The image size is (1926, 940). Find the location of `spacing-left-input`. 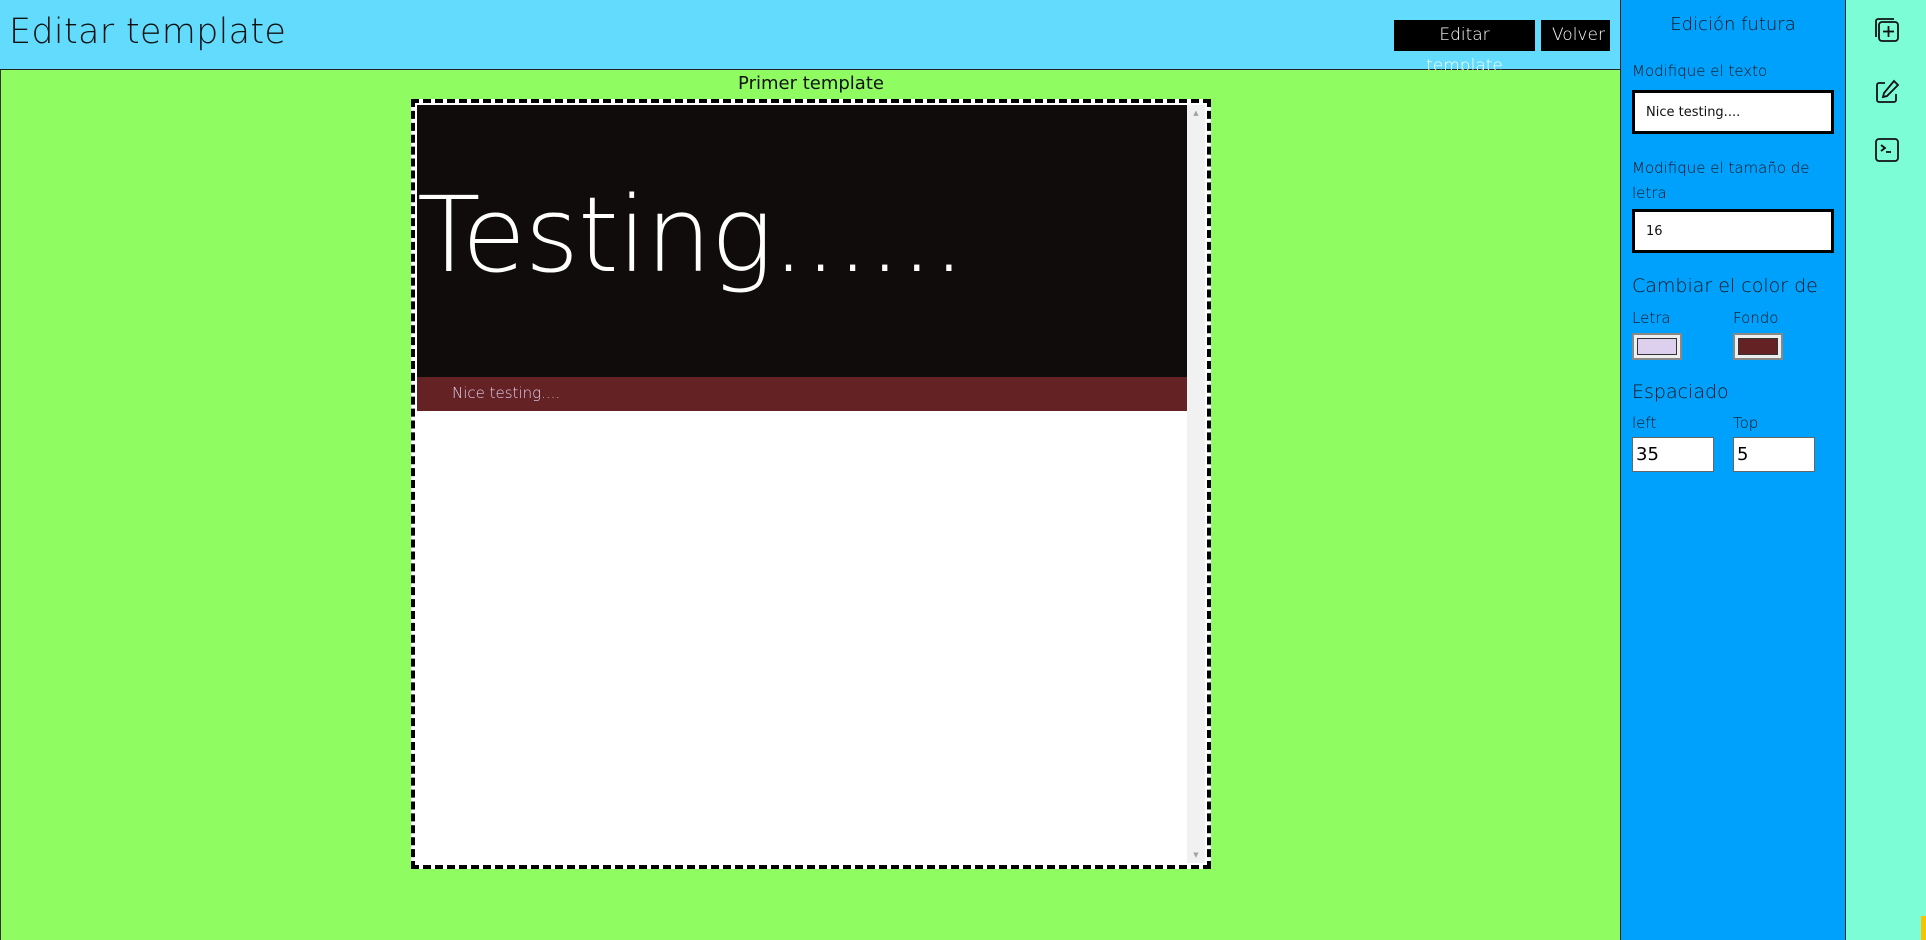

spacing-left-input is located at coordinates (1673, 454).